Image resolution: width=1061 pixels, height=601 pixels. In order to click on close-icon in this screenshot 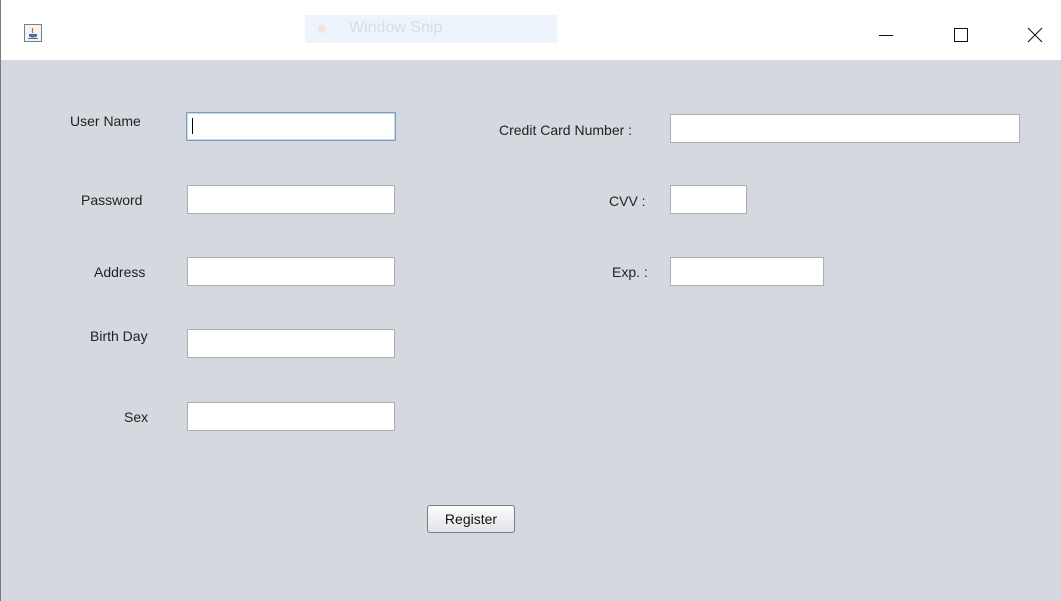, I will do `click(1035, 35)`.